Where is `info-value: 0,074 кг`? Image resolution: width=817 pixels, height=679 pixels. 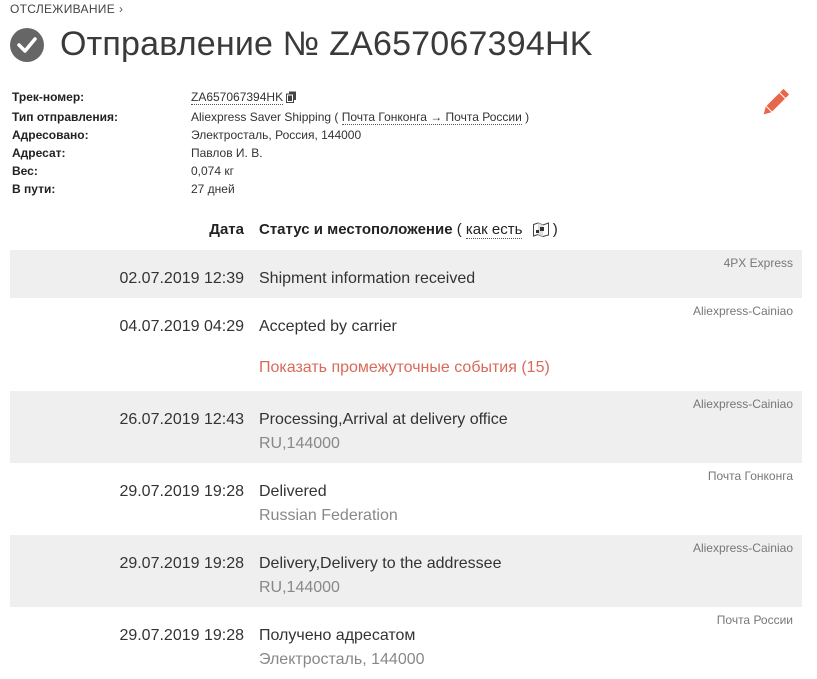
info-value: 0,074 кг is located at coordinates (212, 171).